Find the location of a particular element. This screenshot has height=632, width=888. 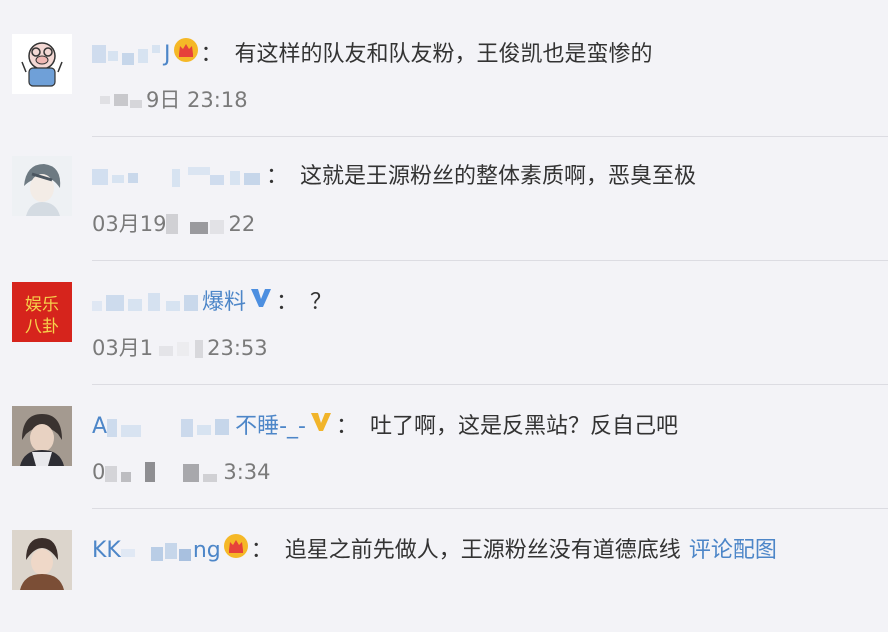

comment-text: 这就是王源粉丝的整体素质啊，恶臭至极 is located at coordinates (498, 176).